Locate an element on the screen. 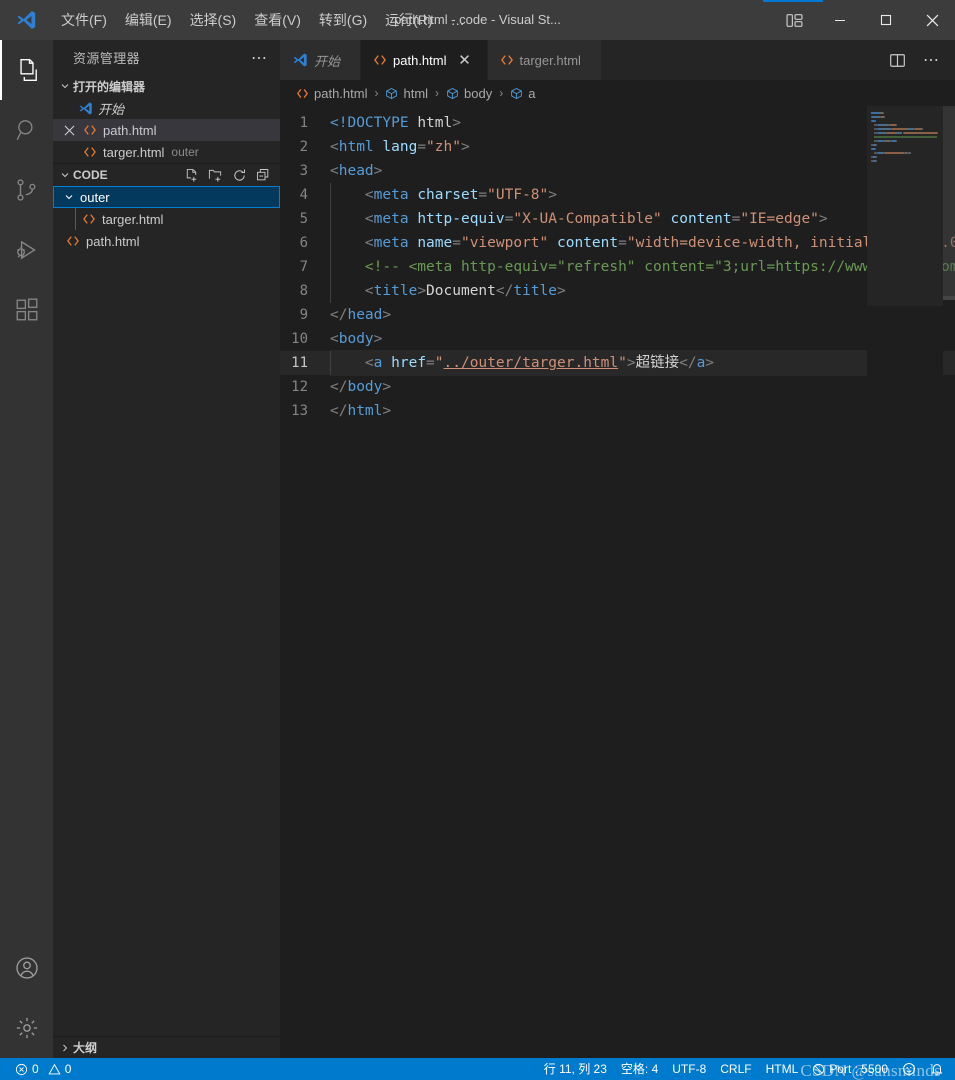 The height and width of the screenshot is (1080, 955). breadcrumb: path.html › html › body › a is located at coordinates (617, 93).